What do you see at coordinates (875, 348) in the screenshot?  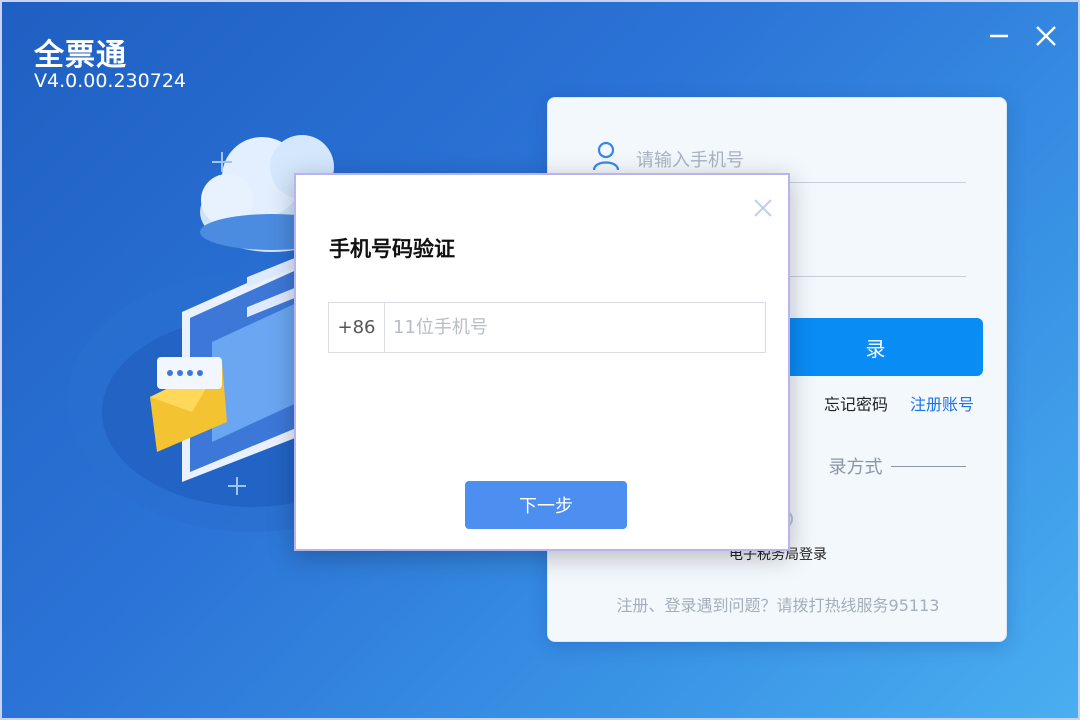 I see `login-button-label: 录` at bounding box center [875, 348].